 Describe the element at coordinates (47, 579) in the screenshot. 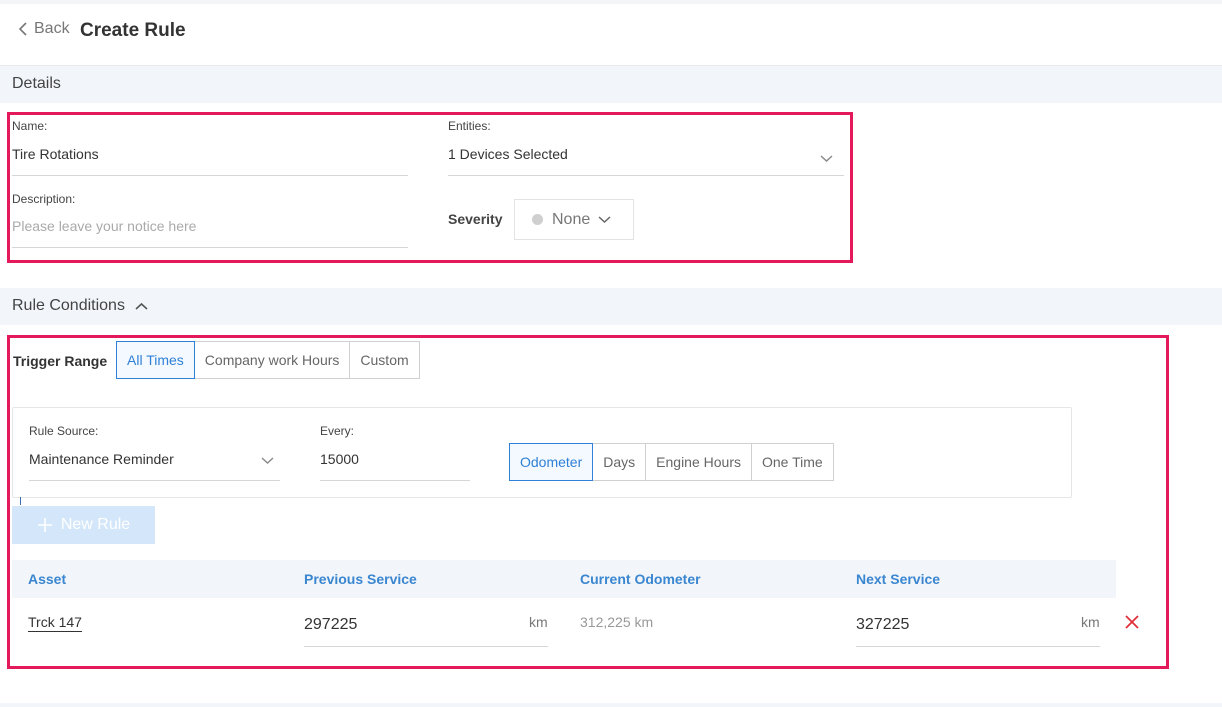

I see `column-header-asset: Asset` at that location.